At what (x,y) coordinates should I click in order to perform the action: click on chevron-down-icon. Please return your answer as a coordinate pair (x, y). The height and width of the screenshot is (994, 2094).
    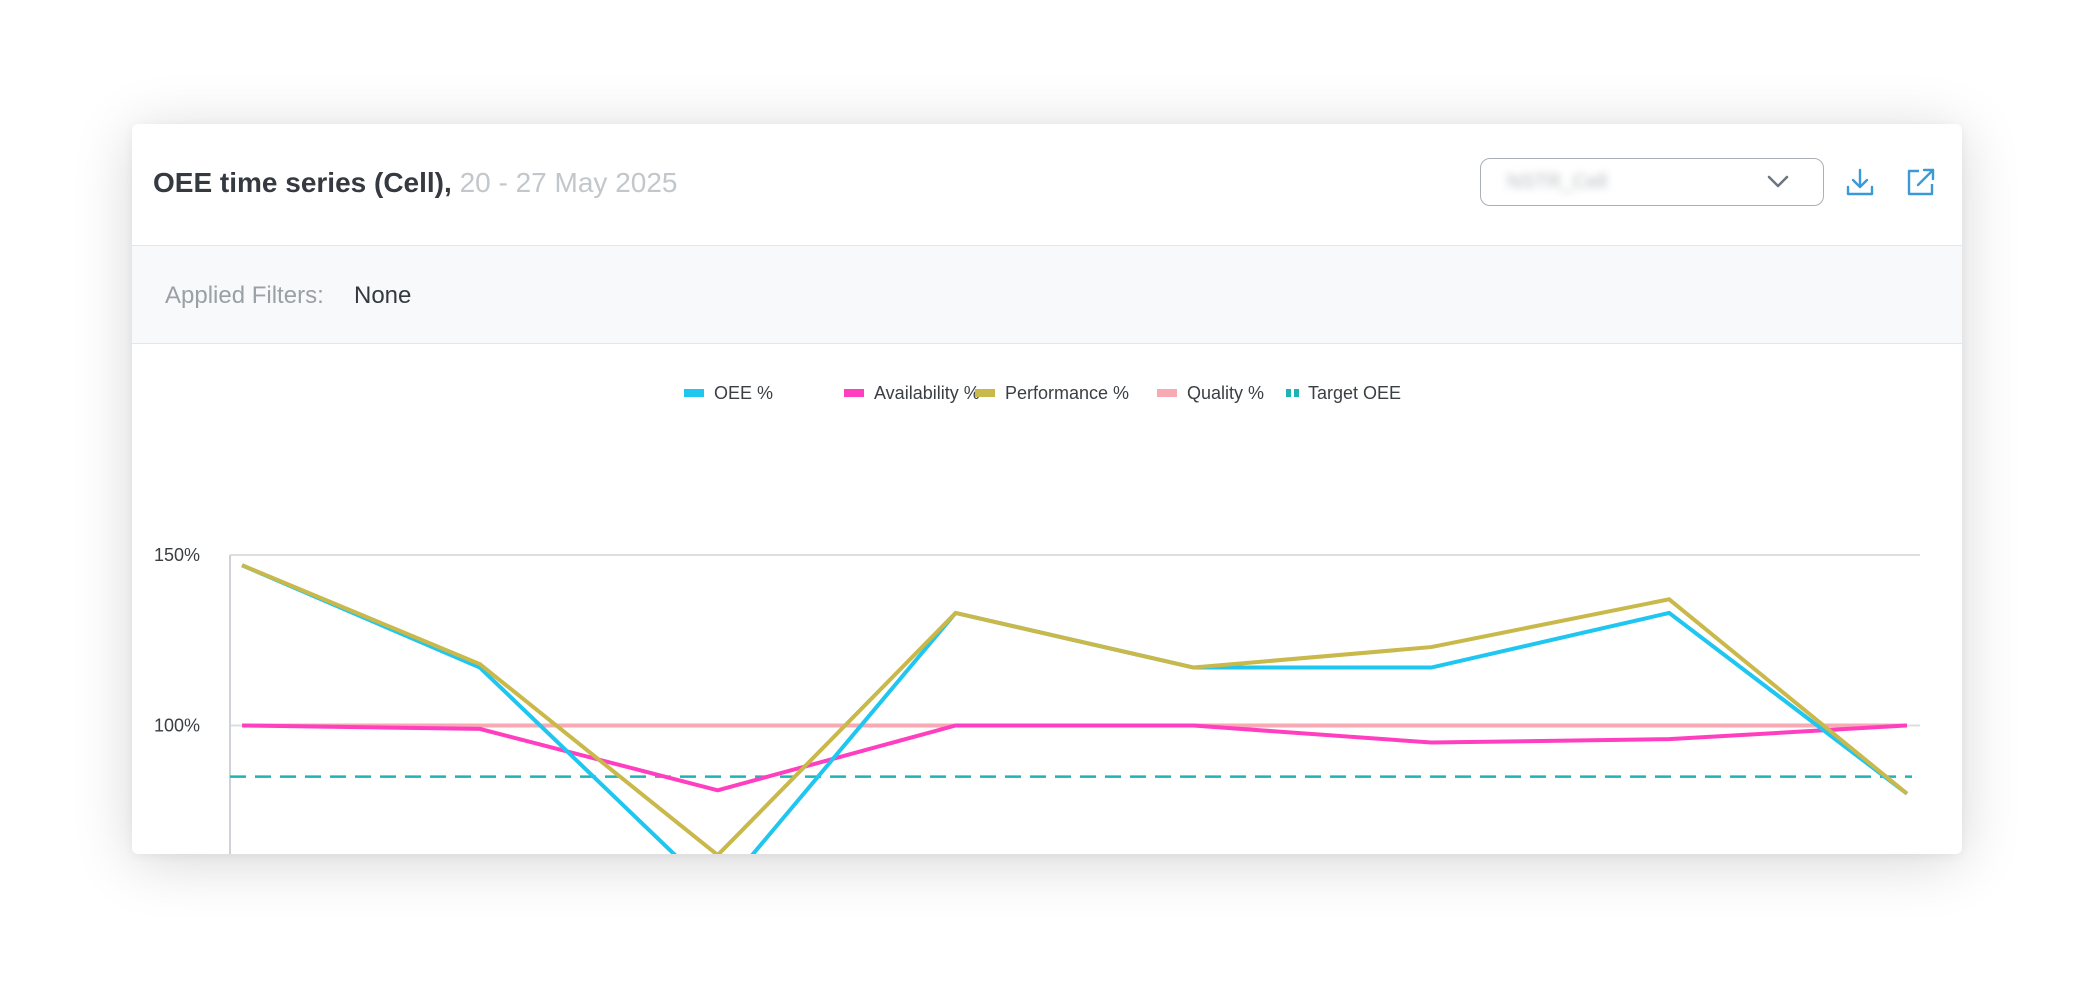
    Looking at the image, I should click on (1778, 181).